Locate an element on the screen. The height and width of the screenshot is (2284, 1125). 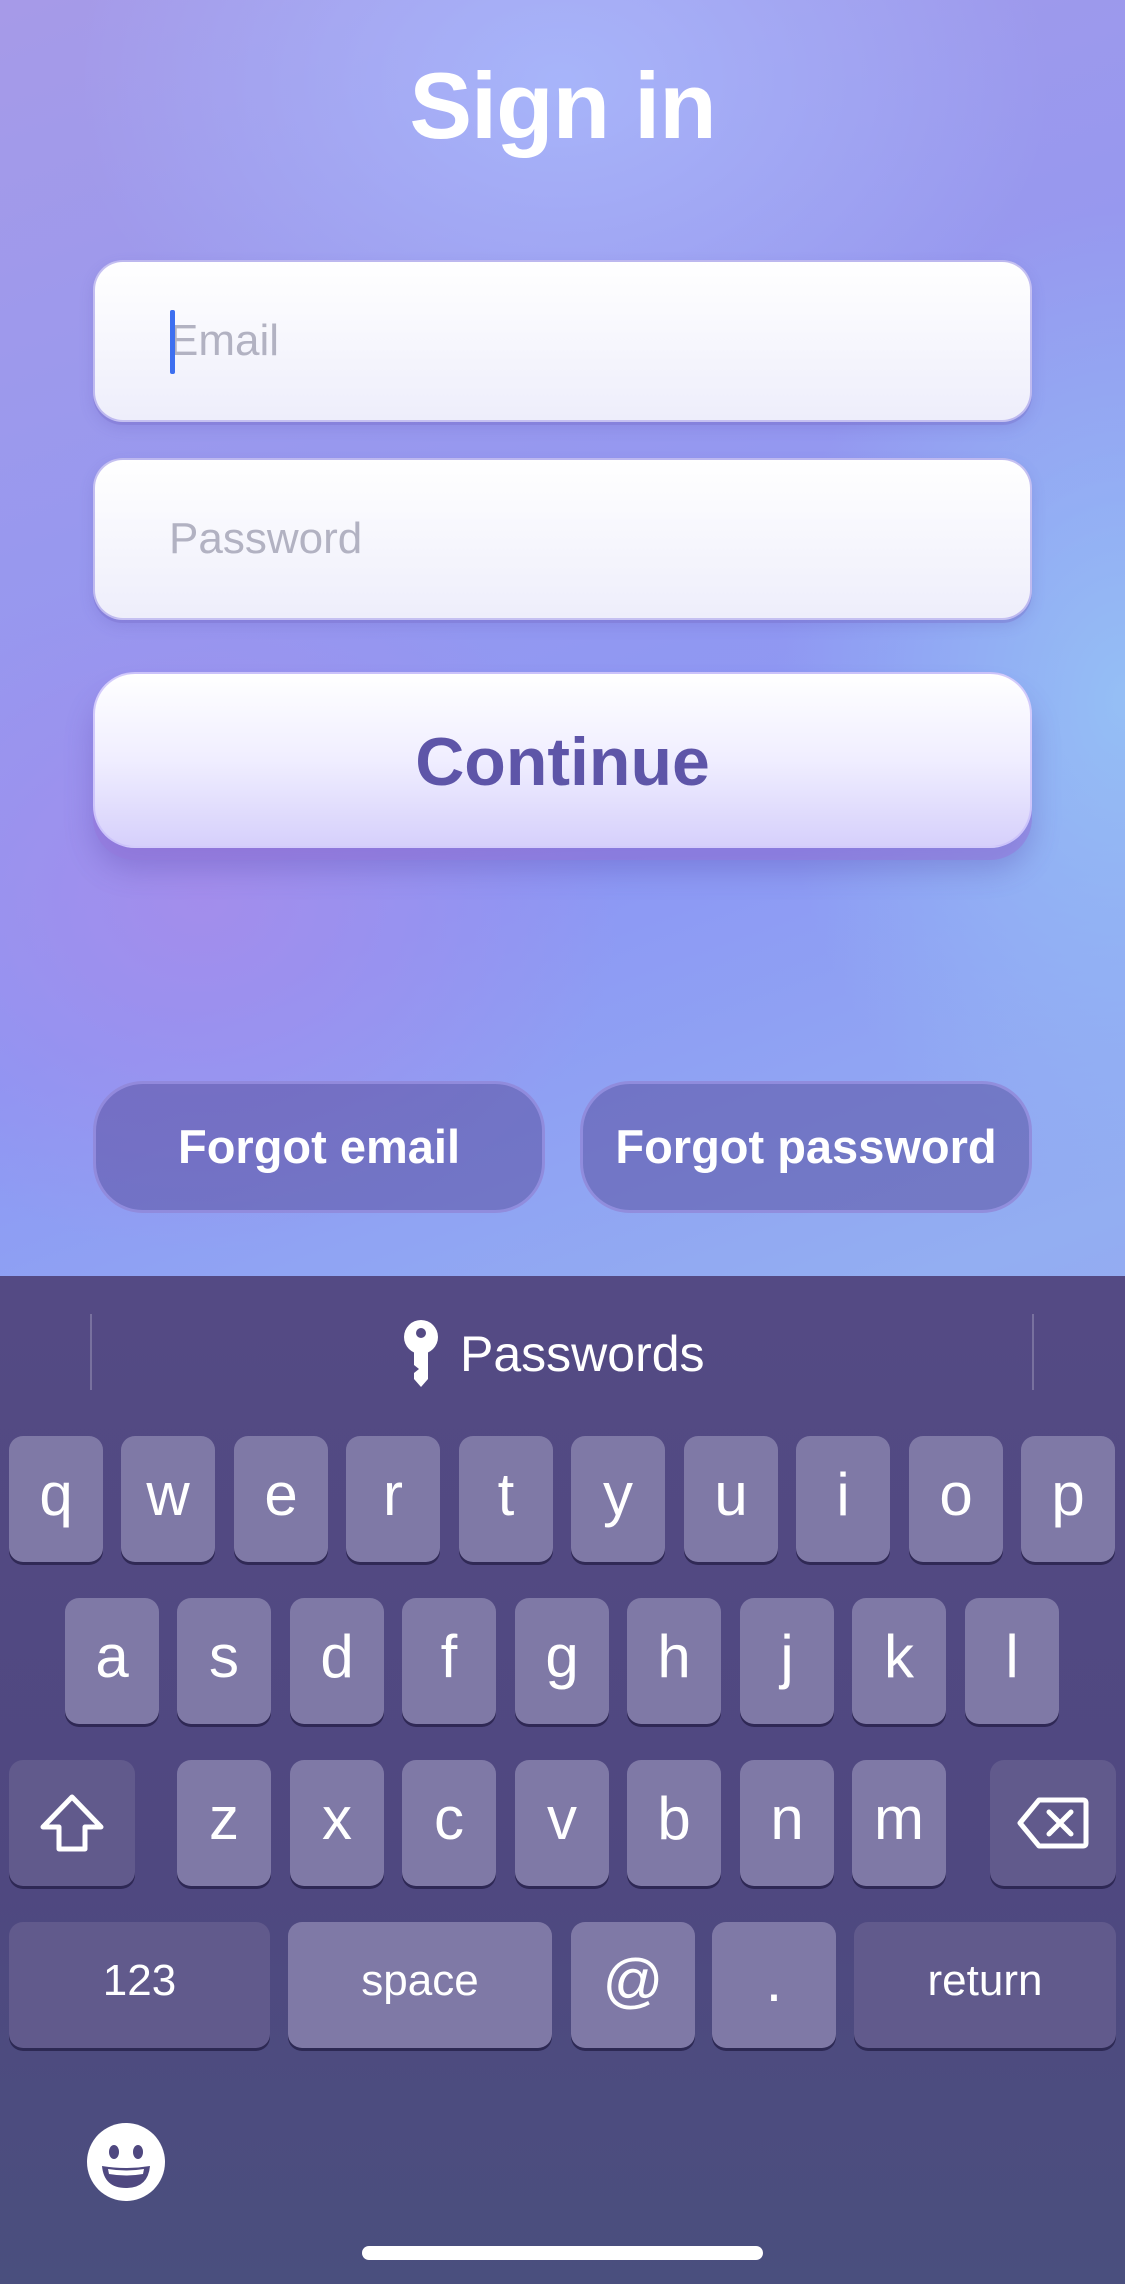
key-l: l is located at coordinates (1012, 1661).